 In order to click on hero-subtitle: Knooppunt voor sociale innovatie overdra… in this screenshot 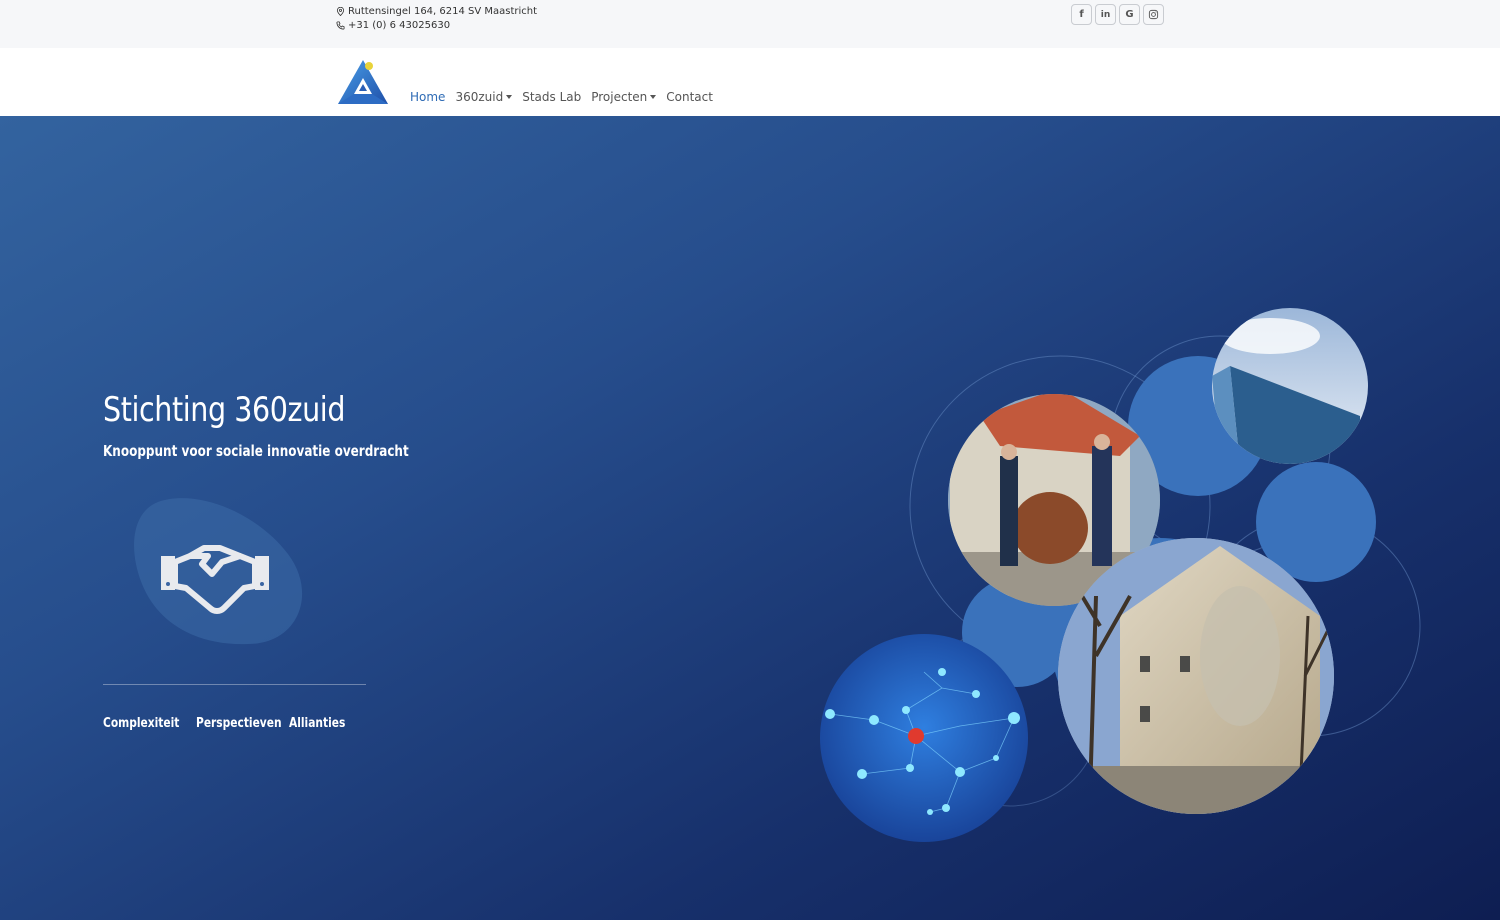, I will do `click(256, 451)`.